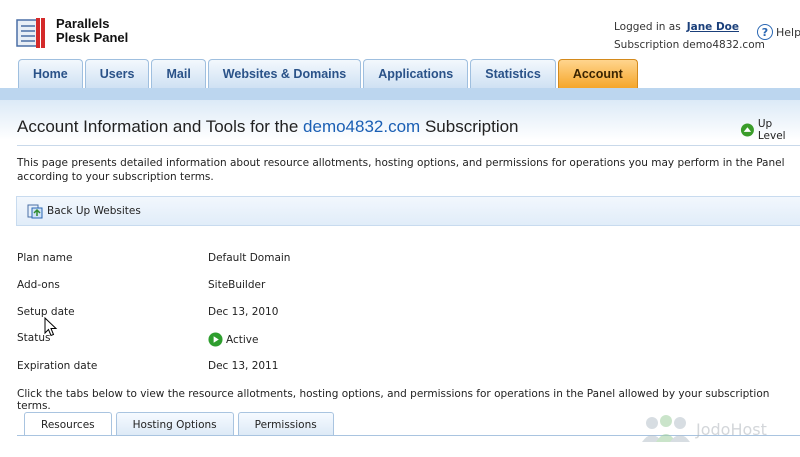  I want to click on plesk-logo-icon, so click(32, 33).